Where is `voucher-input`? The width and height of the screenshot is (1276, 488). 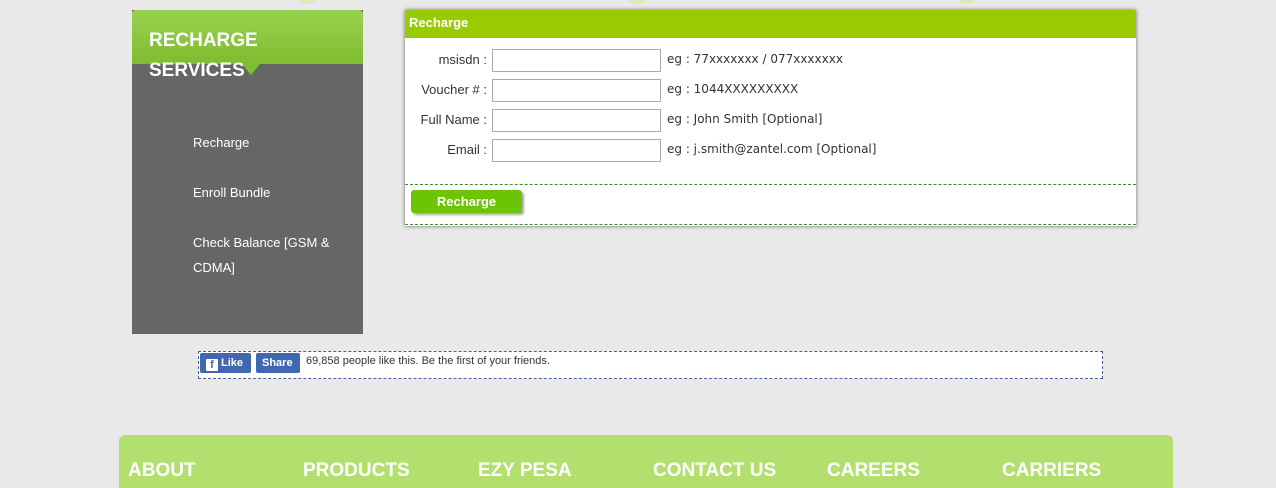
voucher-input is located at coordinates (576, 90).